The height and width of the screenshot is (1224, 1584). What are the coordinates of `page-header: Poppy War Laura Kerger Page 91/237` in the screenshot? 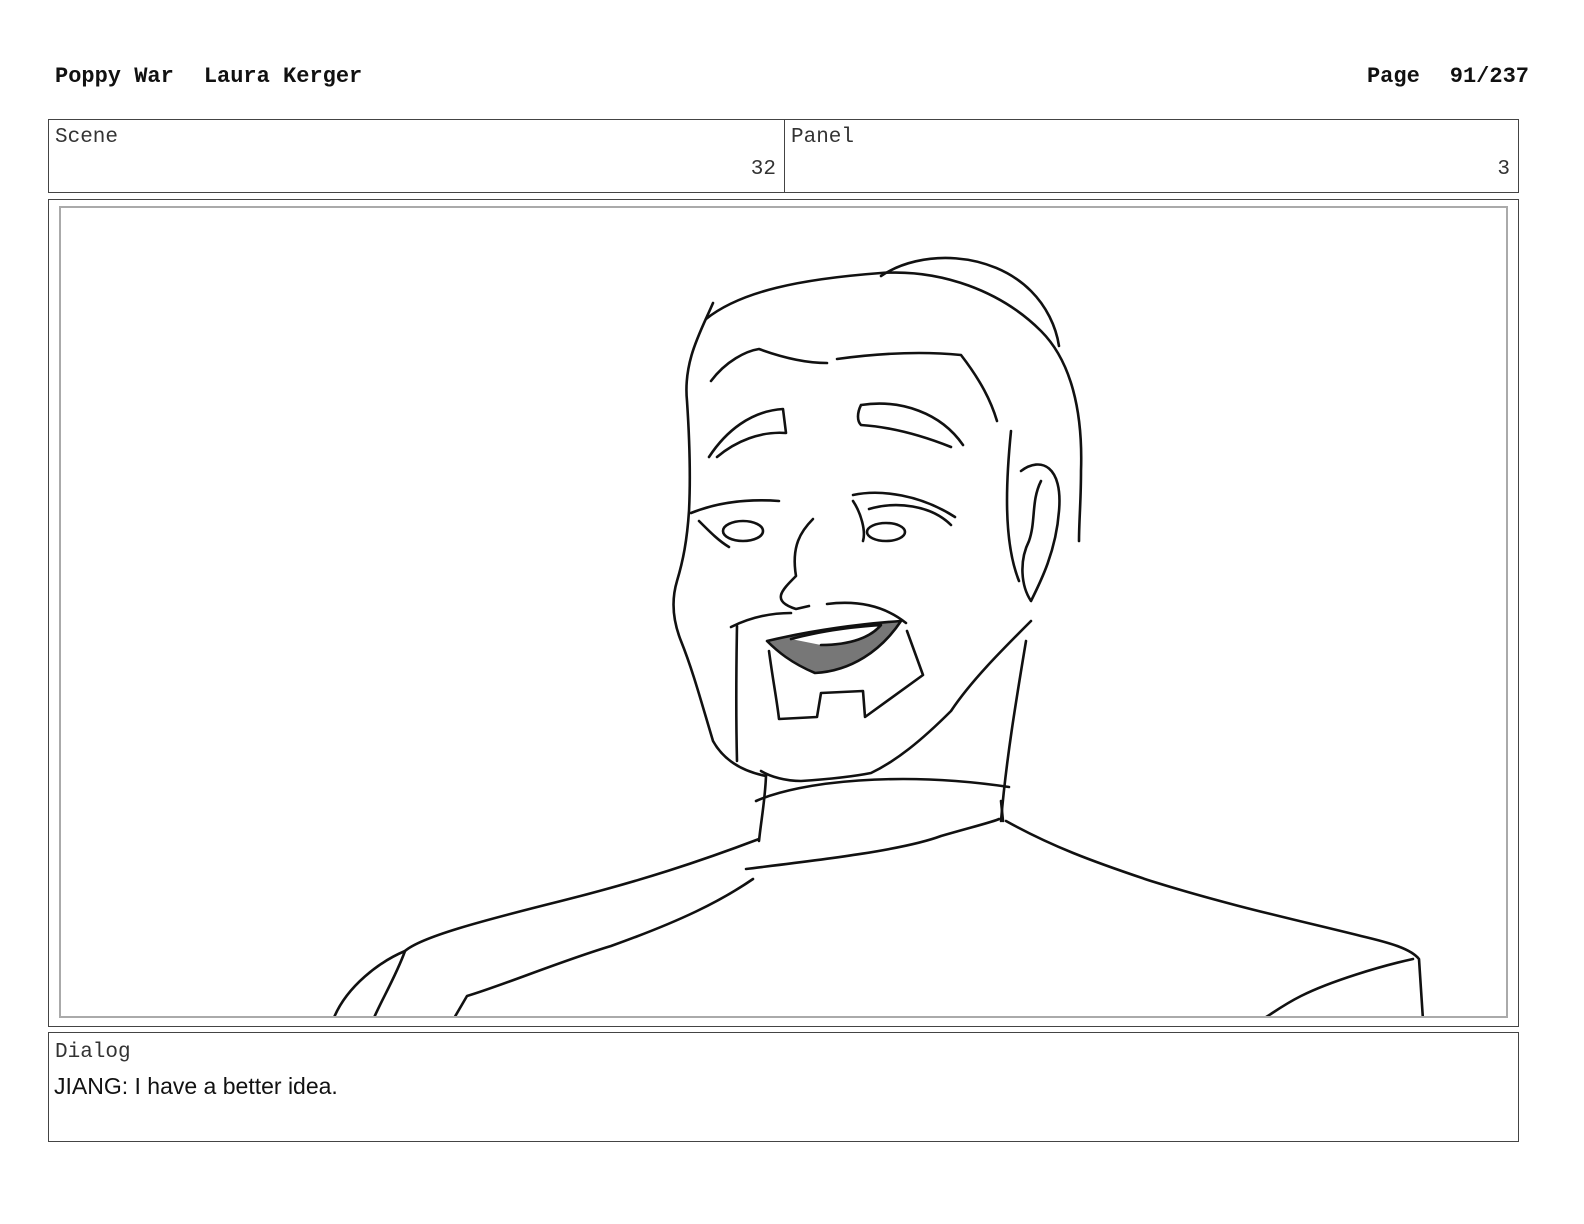 It's located at (792, 79).